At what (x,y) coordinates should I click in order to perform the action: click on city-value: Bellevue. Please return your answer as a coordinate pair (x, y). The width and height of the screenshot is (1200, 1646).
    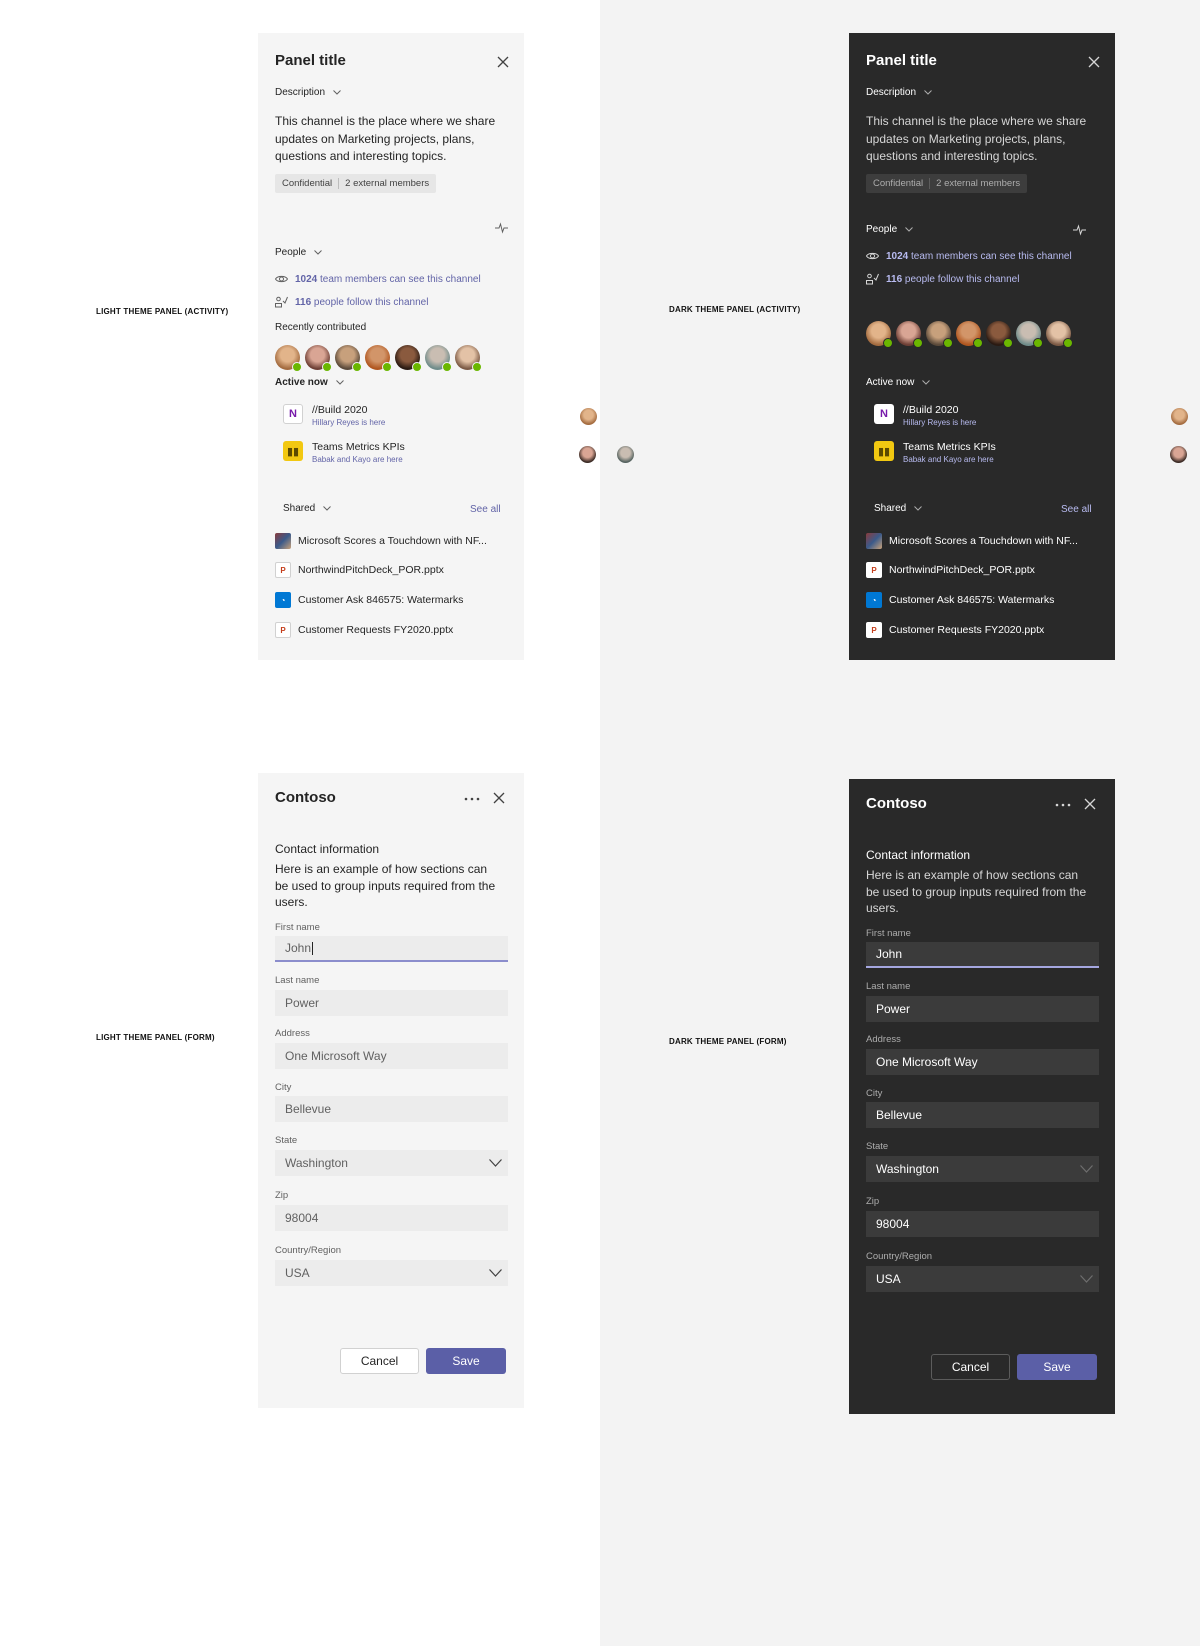
    Looking at the image, I should click on (308, 1109).